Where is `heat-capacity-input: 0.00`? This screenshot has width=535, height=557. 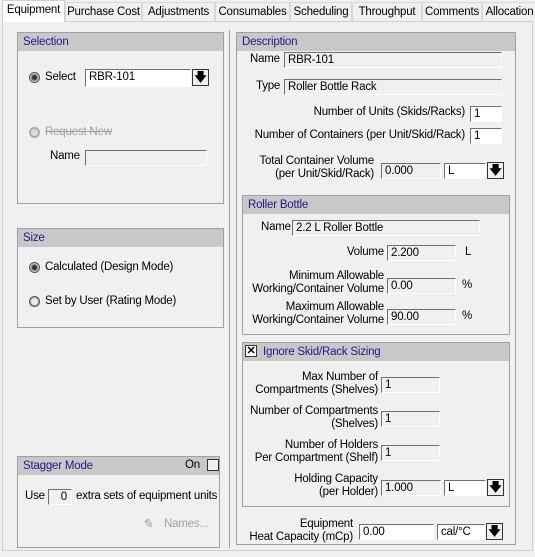
heat-capacity-input: 0.00 is located at coordinates (396, 532).